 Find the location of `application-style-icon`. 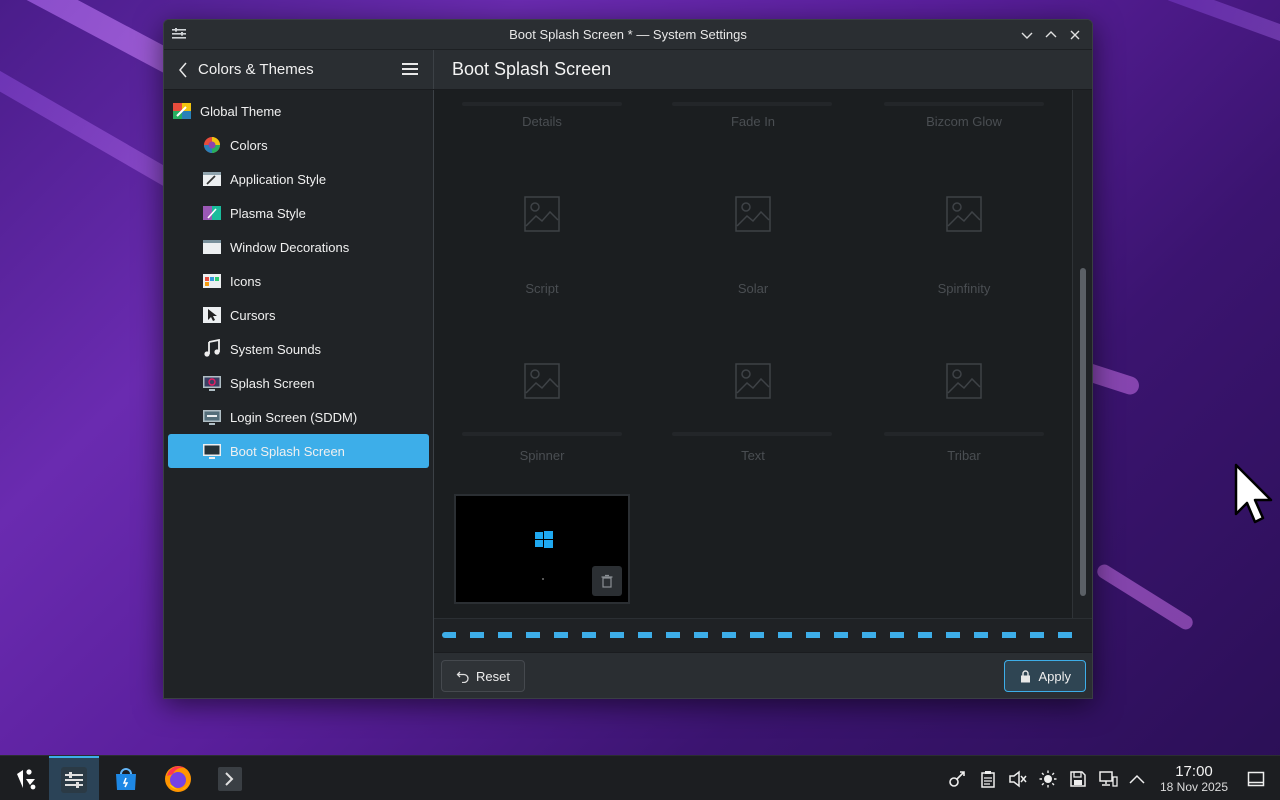

application-style-icon is located at coordinates (212, 179).